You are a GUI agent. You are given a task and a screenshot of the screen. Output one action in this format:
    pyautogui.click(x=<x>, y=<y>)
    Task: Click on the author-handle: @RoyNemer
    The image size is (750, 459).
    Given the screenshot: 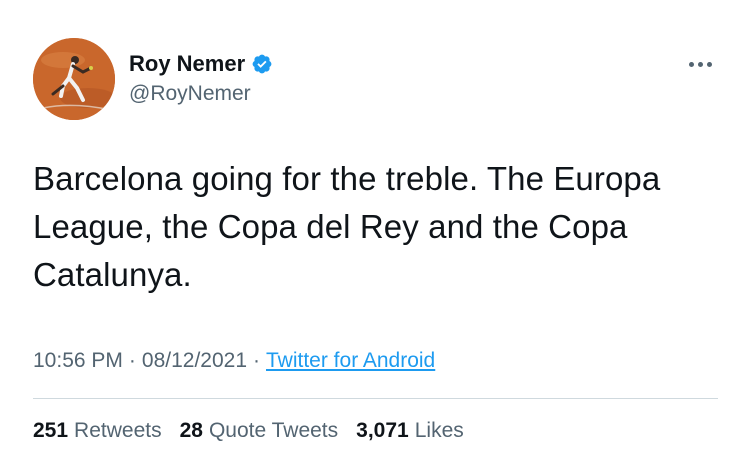 What is the action you would take?
    pyautogui.click(x=201, y=94)
    